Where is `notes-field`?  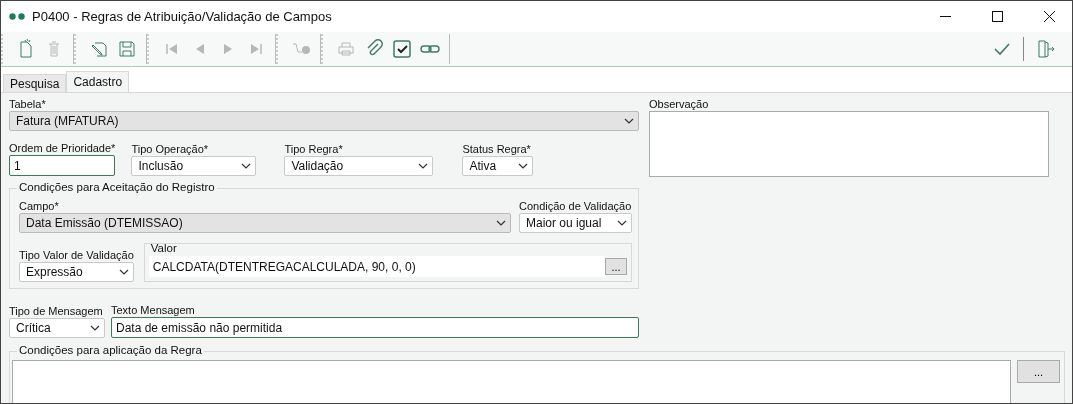 notes-field is located at coordinates (849, 144).